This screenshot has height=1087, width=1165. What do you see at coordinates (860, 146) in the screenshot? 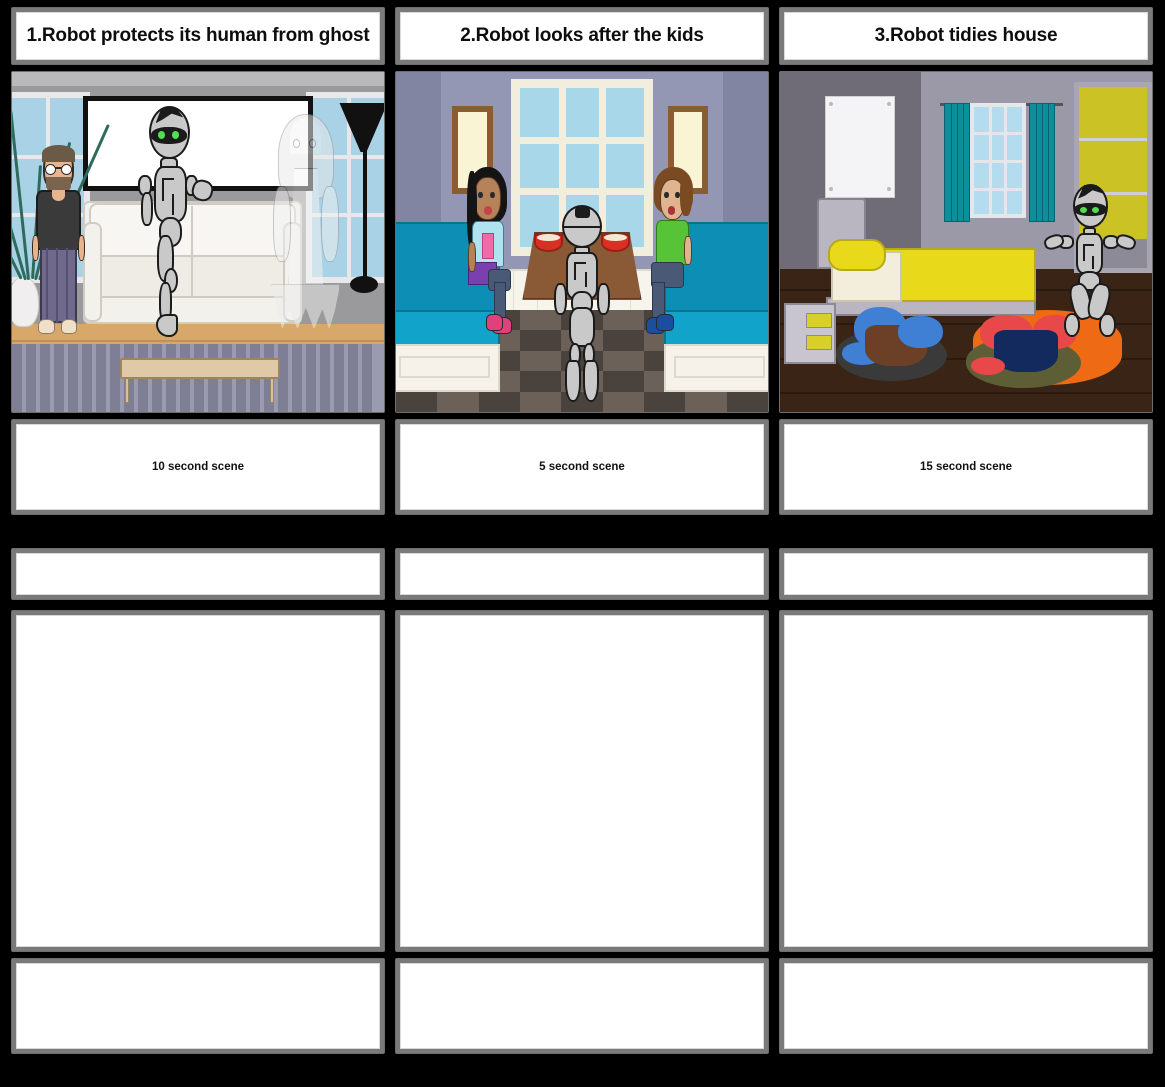
I see `poster` at bounding box center [860, 146].